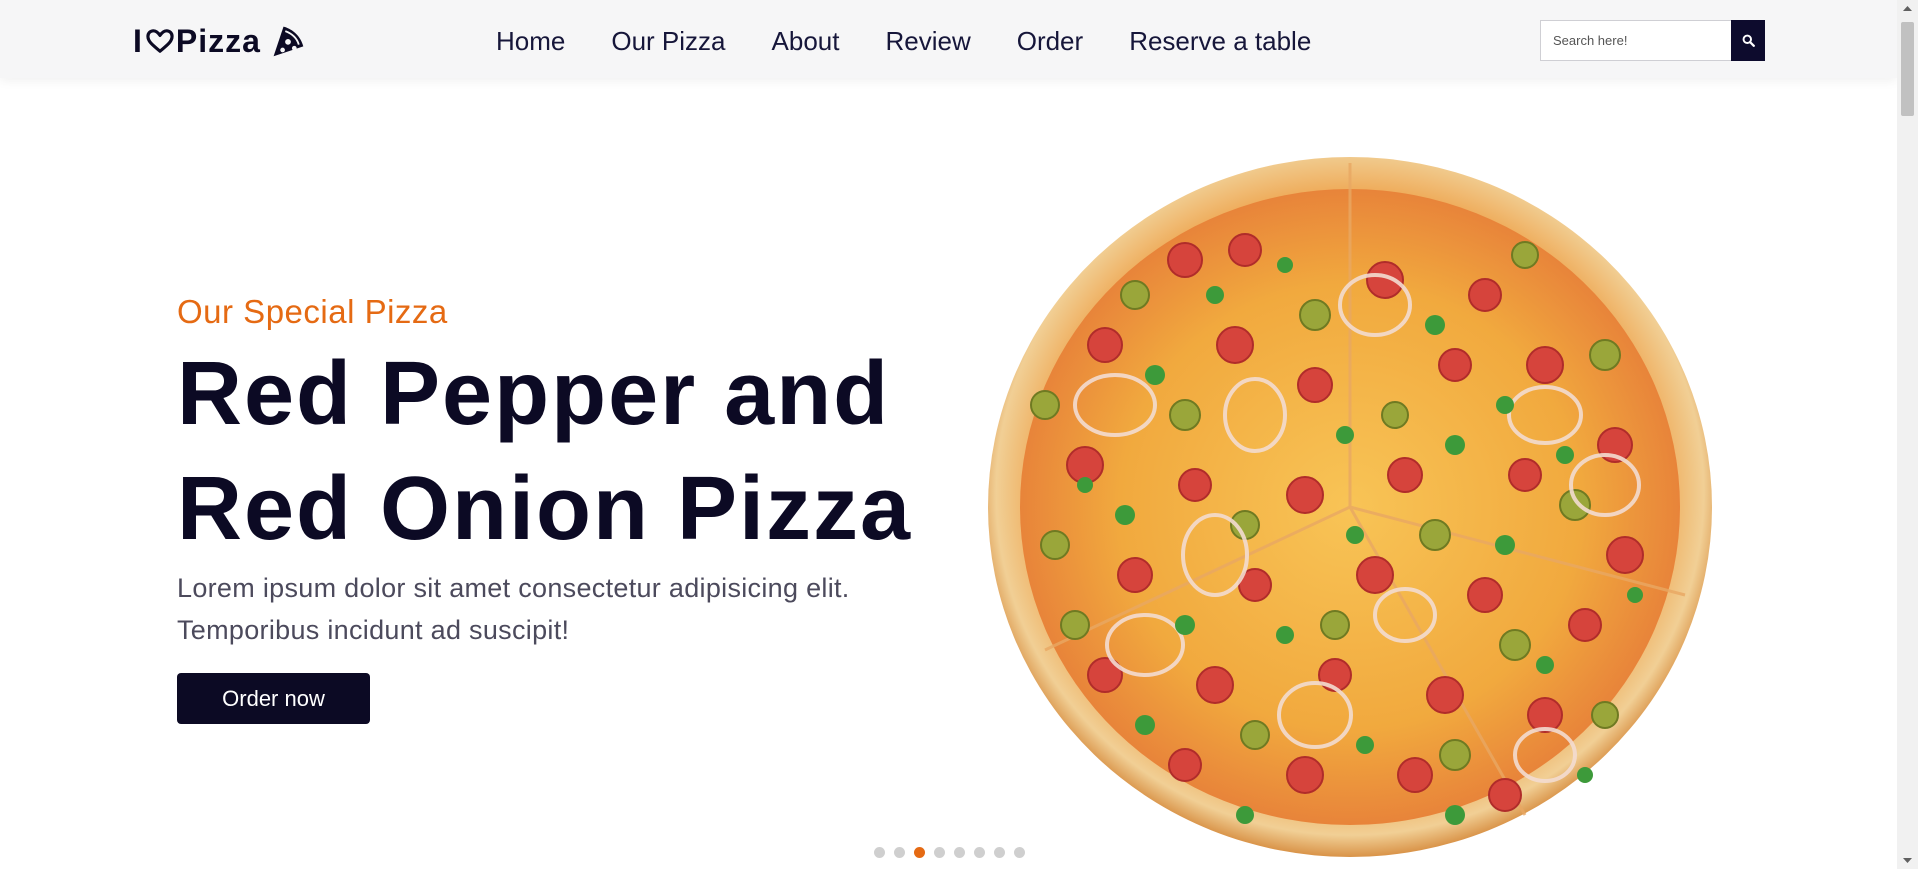 Image resolution: width=1918 pixels, height=869 pixels. What do you see at coordinates (1220, 41) in the screenshot?
I see `nav-reserve-table: Reserve a table` at bounding box center [1220, 41].